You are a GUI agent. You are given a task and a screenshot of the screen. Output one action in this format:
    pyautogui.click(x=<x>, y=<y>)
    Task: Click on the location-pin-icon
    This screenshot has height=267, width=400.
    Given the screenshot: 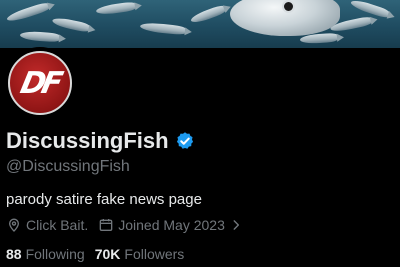 What is the action you would take?
    pyautogui.click(x=14, y=225)
    